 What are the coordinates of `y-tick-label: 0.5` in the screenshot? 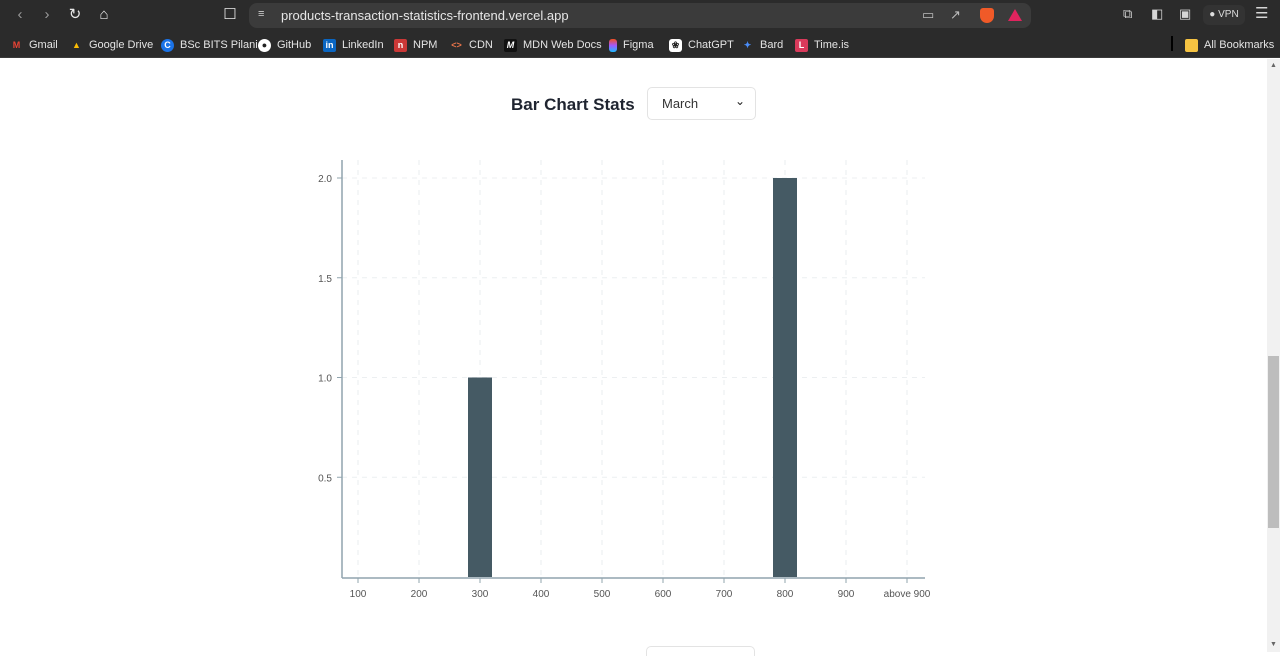 It's located at (325, 478).